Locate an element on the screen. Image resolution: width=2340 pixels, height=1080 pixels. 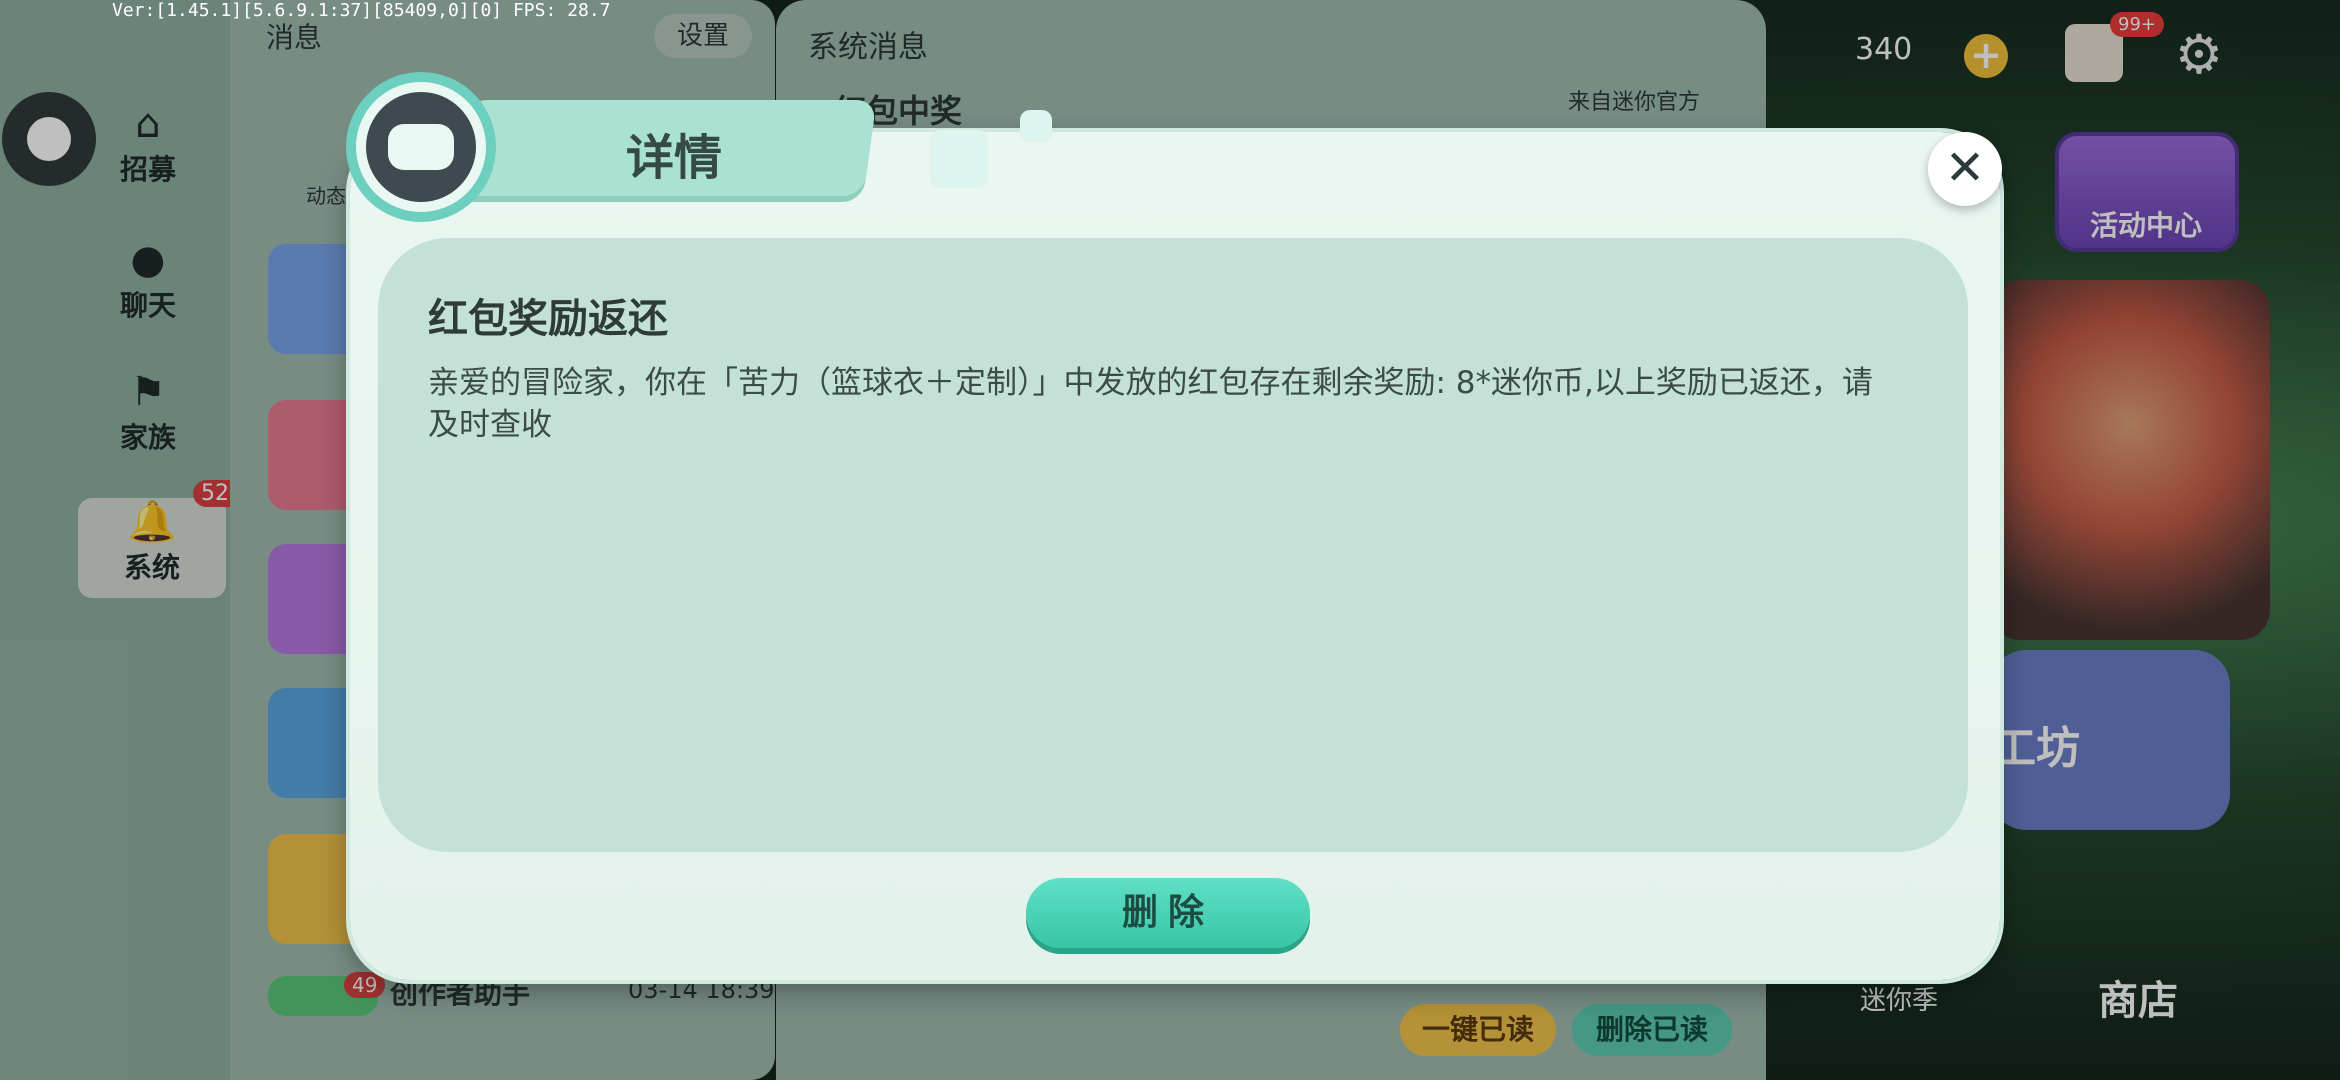
avatar-face-icon is located at coordinates (421, 147).